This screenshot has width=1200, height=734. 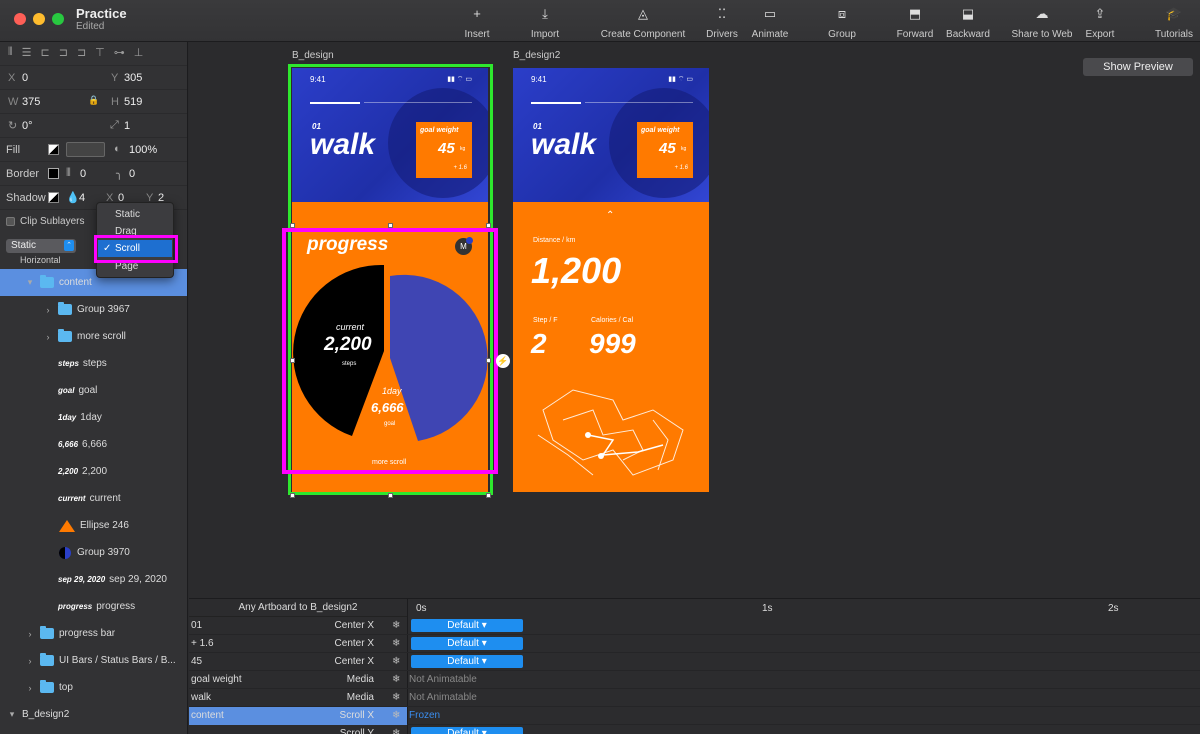 What do you see at coordinates (139, 52) in the screenshot?
I see `align-bottom-icon: ⊥` at bounding box center [139, 52].